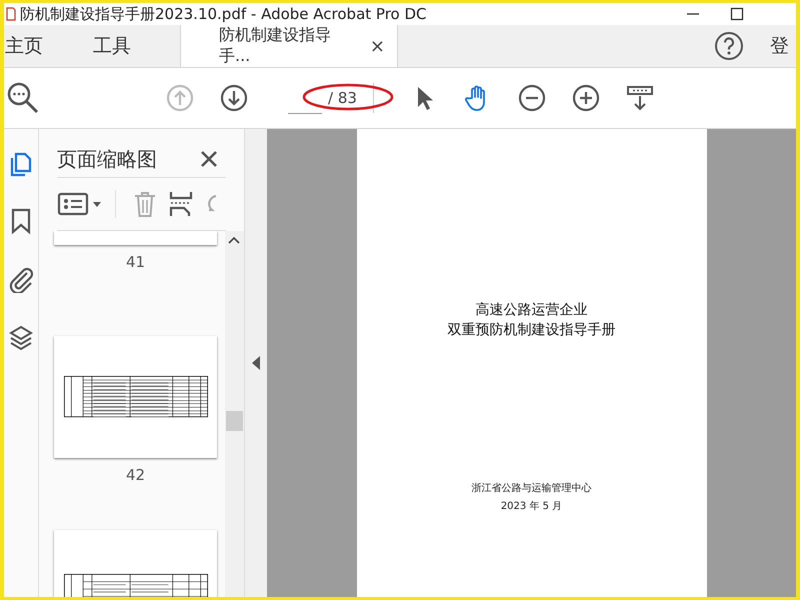 The width and height of the screenshot is (800, 600). What do you see at coordinates (24, 46) in the screenshot?
I see `nav-tab: 主页` at bounding box center [24, 46].